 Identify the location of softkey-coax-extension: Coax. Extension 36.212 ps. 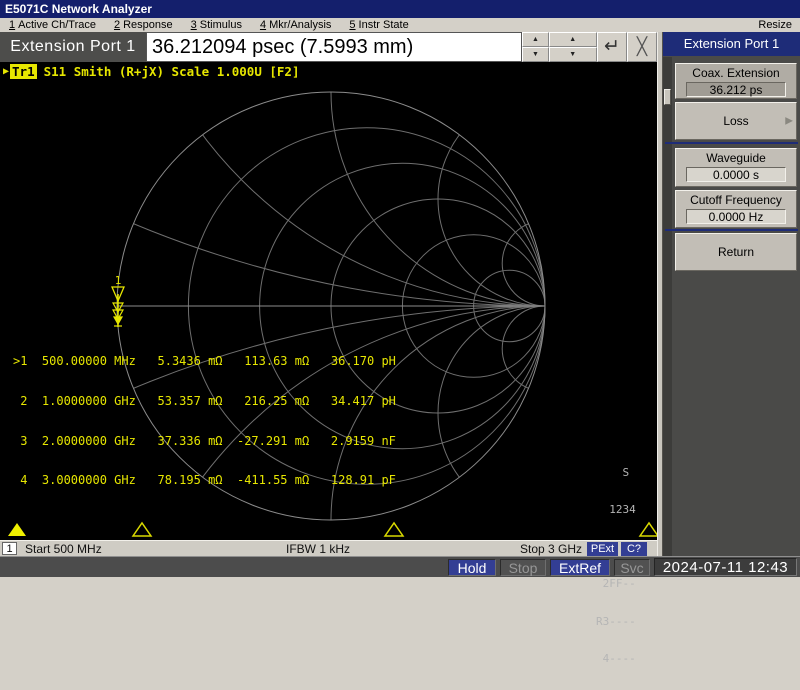
(736, 81).